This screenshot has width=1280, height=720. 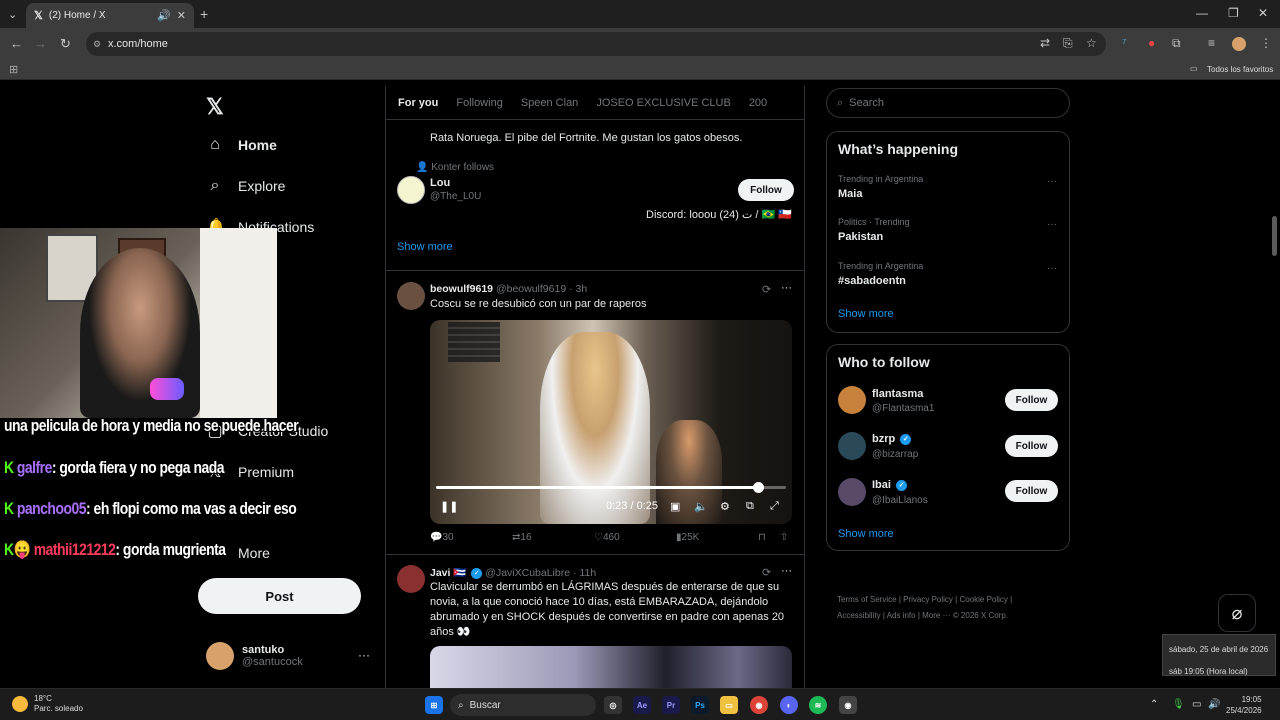 I want to click on suggested-user-name: flantasma, so click(x=897, y=394).